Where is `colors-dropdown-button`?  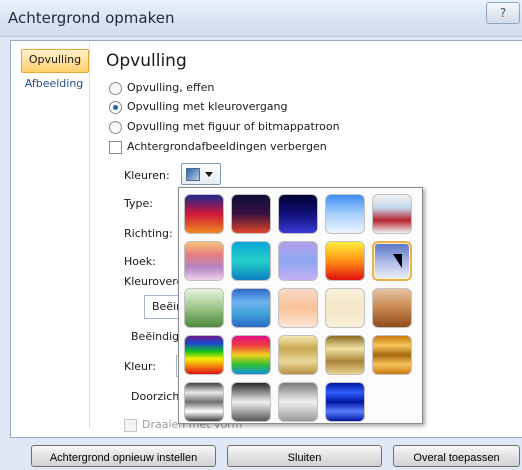 colors-dropdown-button is located at coordinates (201, 174).